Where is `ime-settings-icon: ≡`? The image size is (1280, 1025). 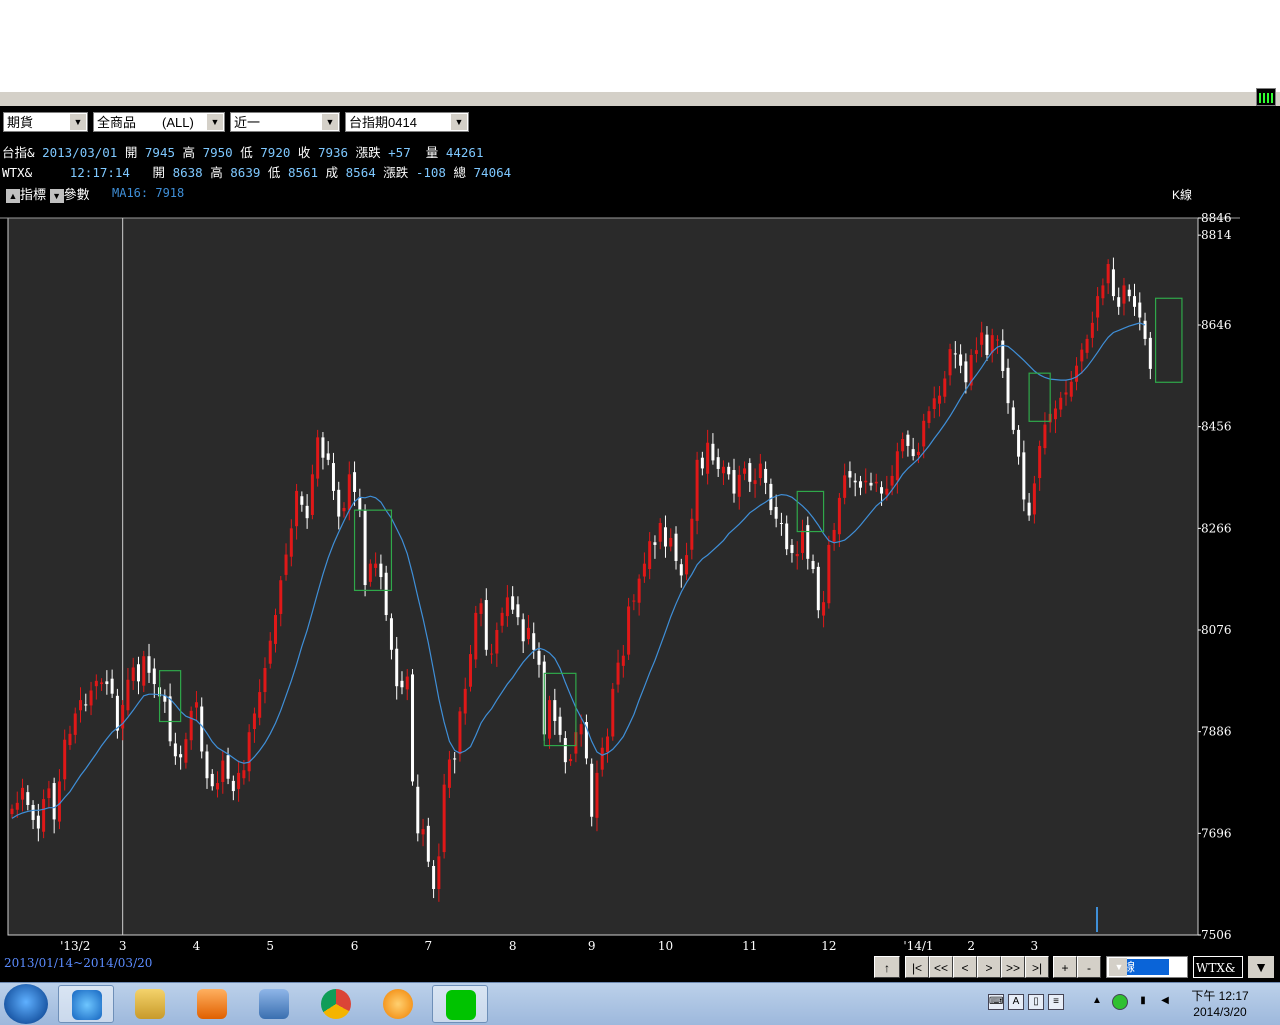
ime-settings-icon: ≡ is located at coordinates (1056, 1002).